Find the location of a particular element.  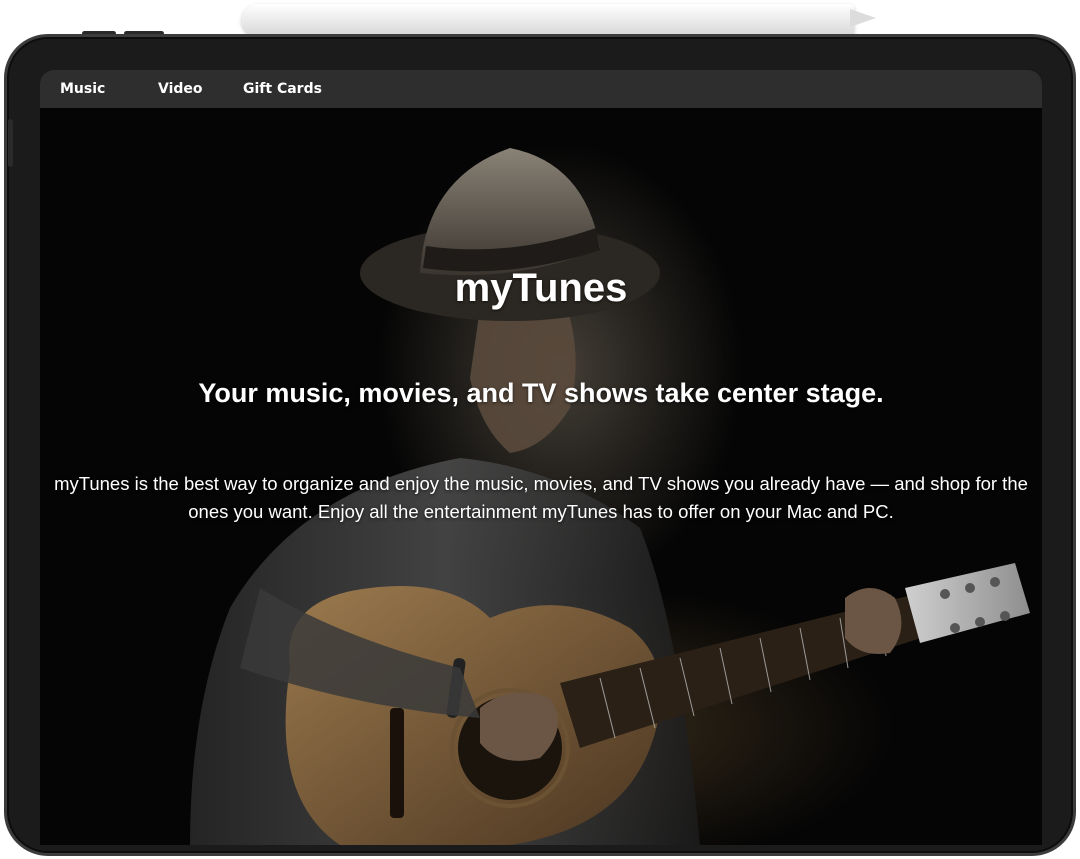

top-nav: Music Video Gift Cards is located at coordinates (541, 89).